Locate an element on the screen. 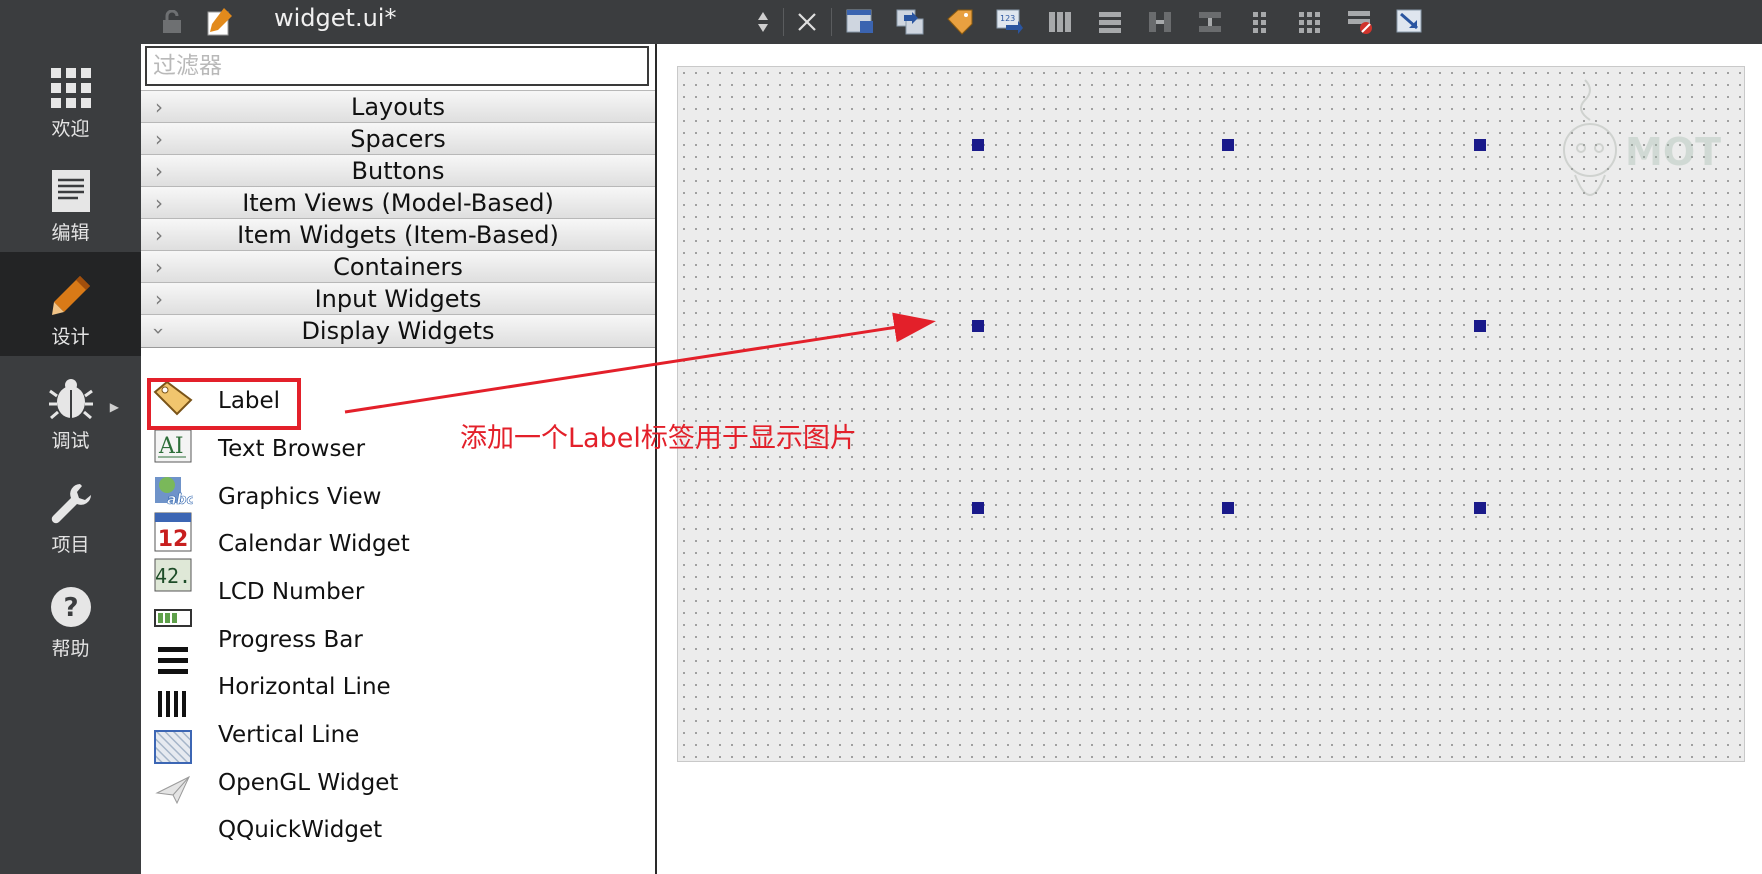 The width and height of the screenshot is (1762, 874). annotation-text: 添加一个Label标签用于显示图片 is located at coordinates (658, 438).